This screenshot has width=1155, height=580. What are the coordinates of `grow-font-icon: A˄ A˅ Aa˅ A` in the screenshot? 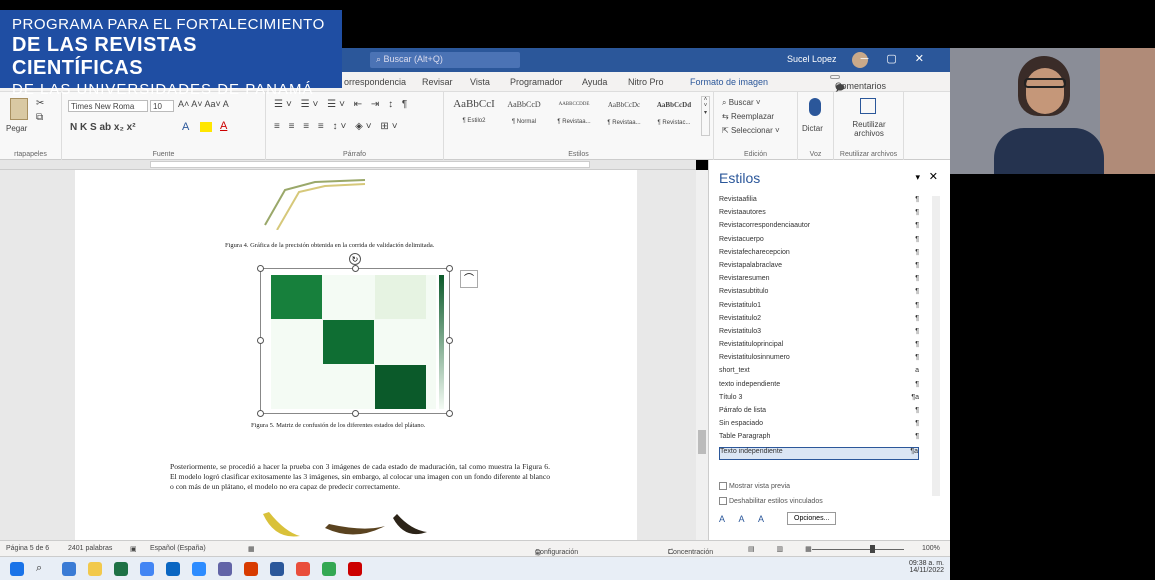 It's located at (203, 104).